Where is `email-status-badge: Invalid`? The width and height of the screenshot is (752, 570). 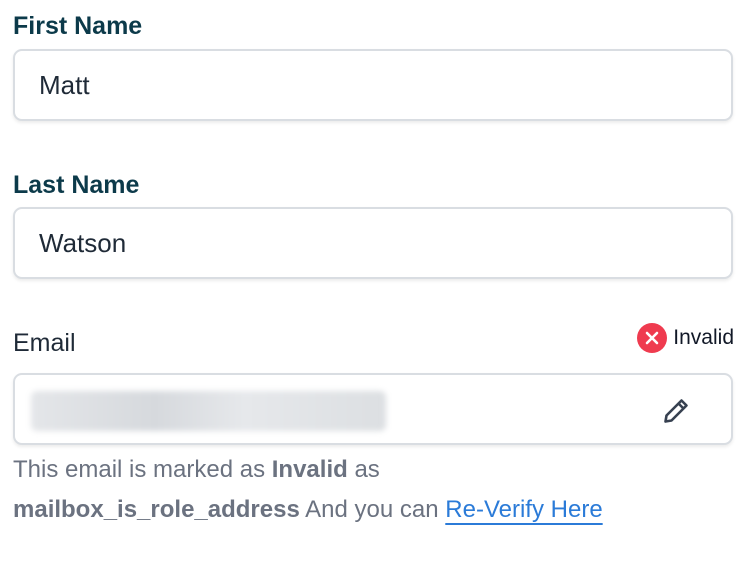
email-status-badge: Invalid is located at coordinates (685, 338).